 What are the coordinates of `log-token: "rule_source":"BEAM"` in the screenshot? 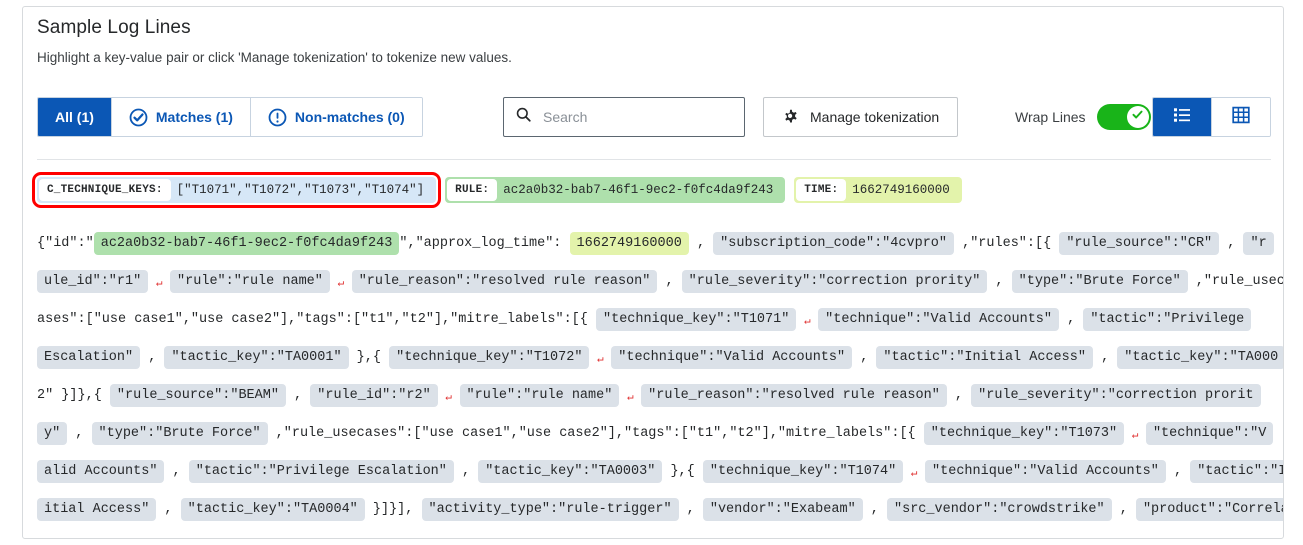 It's located at (197, 395).